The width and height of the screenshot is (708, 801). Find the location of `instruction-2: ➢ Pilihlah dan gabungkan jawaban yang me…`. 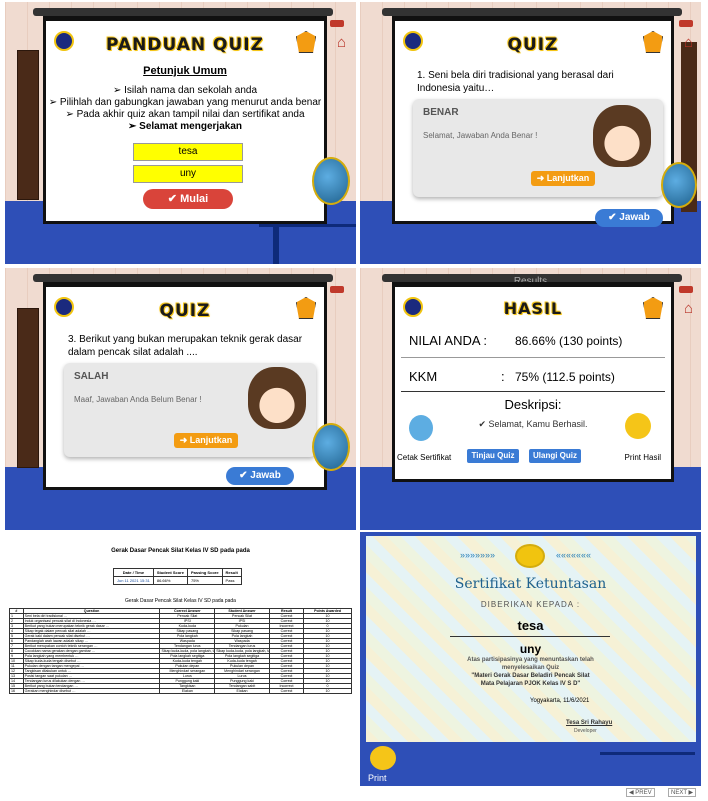

instruction-2: ➢ Pilihlah dan gabungkan jawaban yang me… is located at coordinates (185, 102).